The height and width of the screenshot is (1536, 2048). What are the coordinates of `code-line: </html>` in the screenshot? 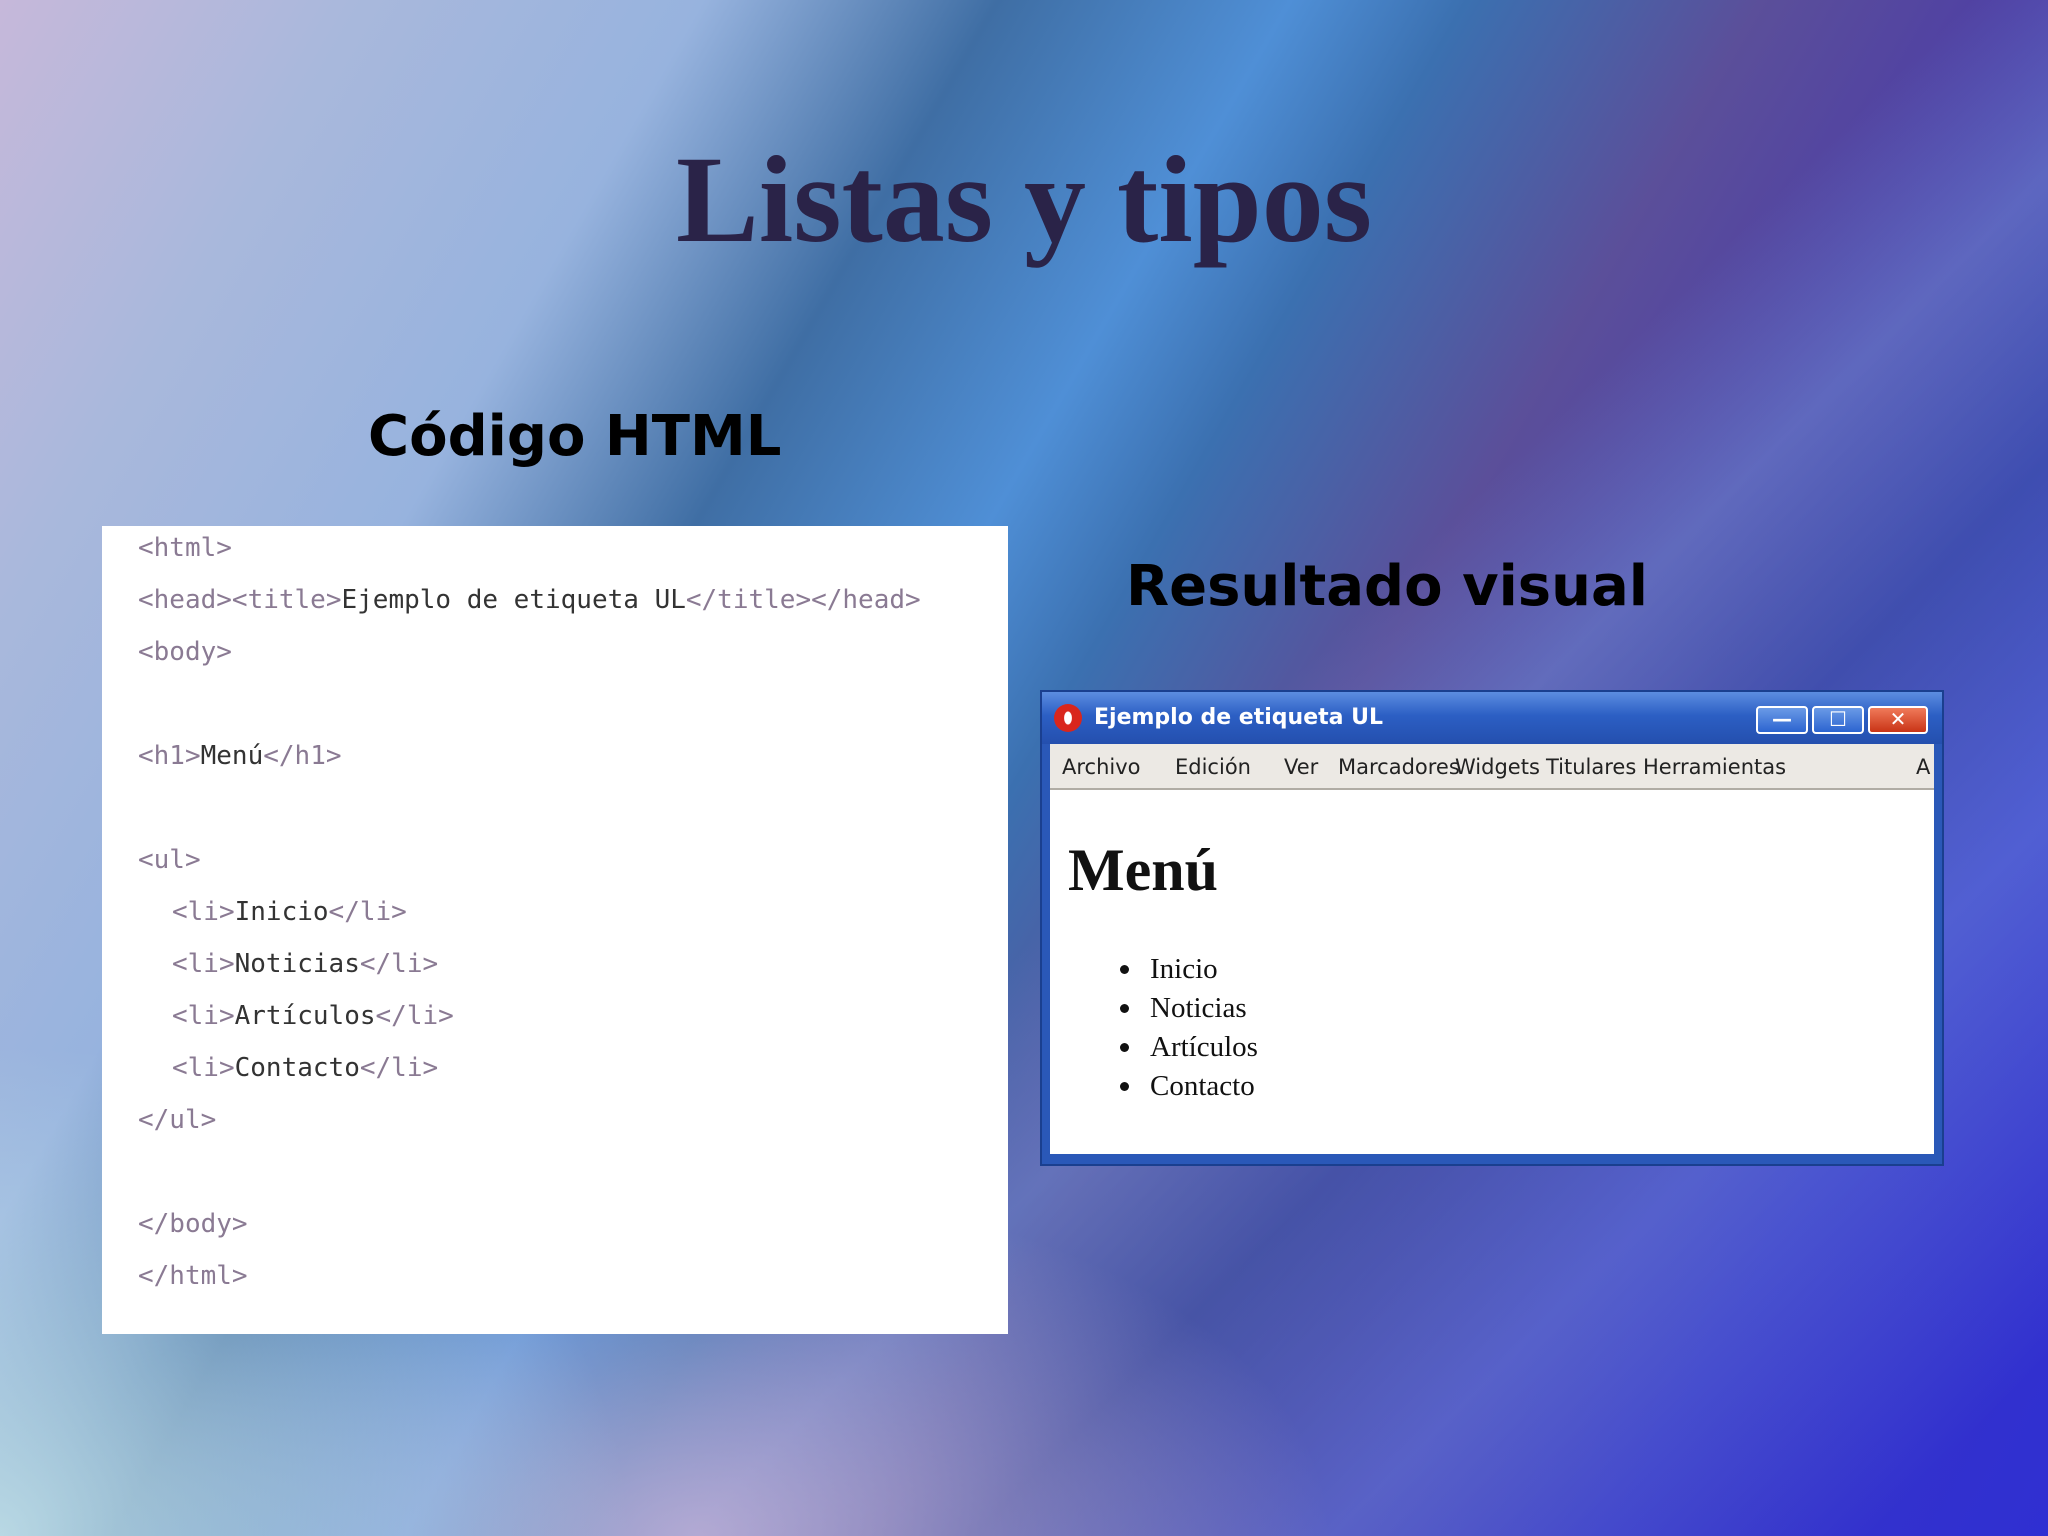 It's located at (193, 1276).